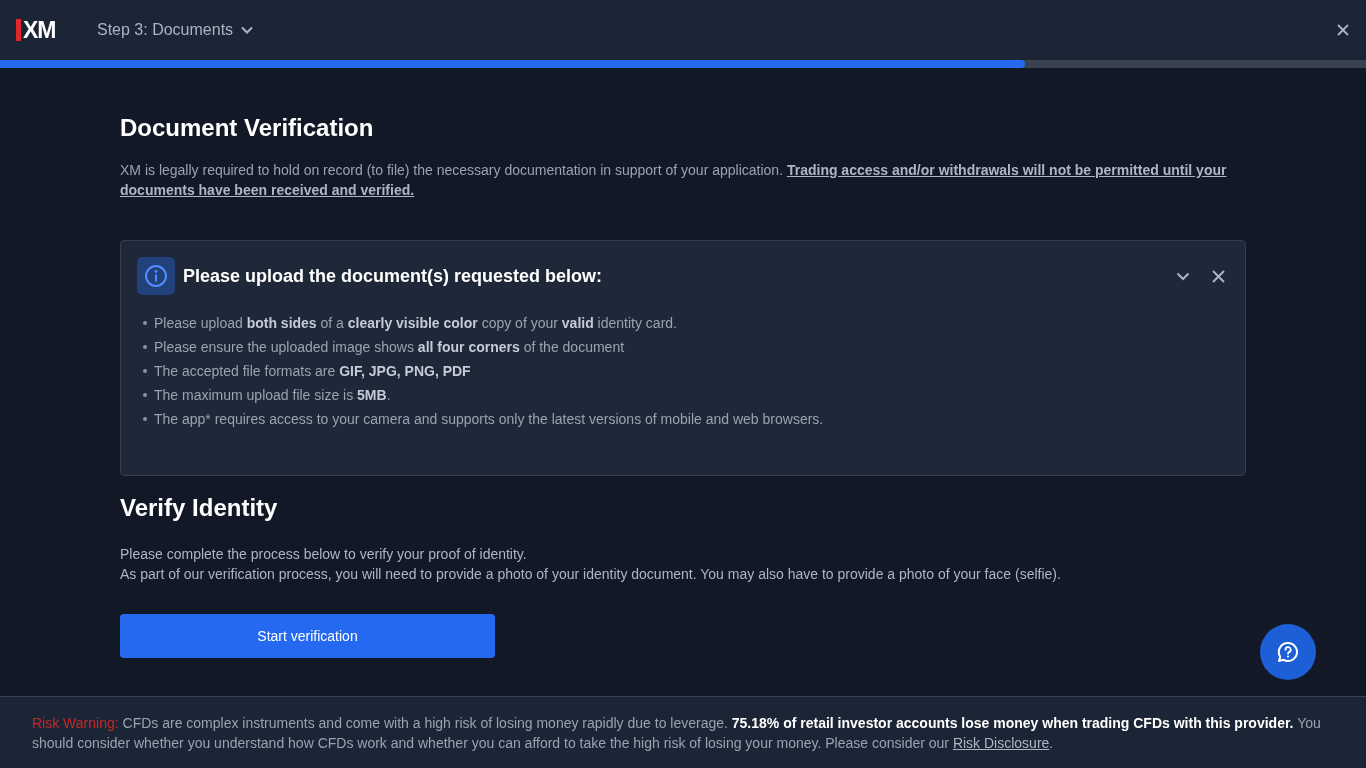  I want to click on description-text: As part of our verification process, you will need to provide a photo of your identity document. You may also have to provide a photo of your face (selfie)., so click(591, 574).